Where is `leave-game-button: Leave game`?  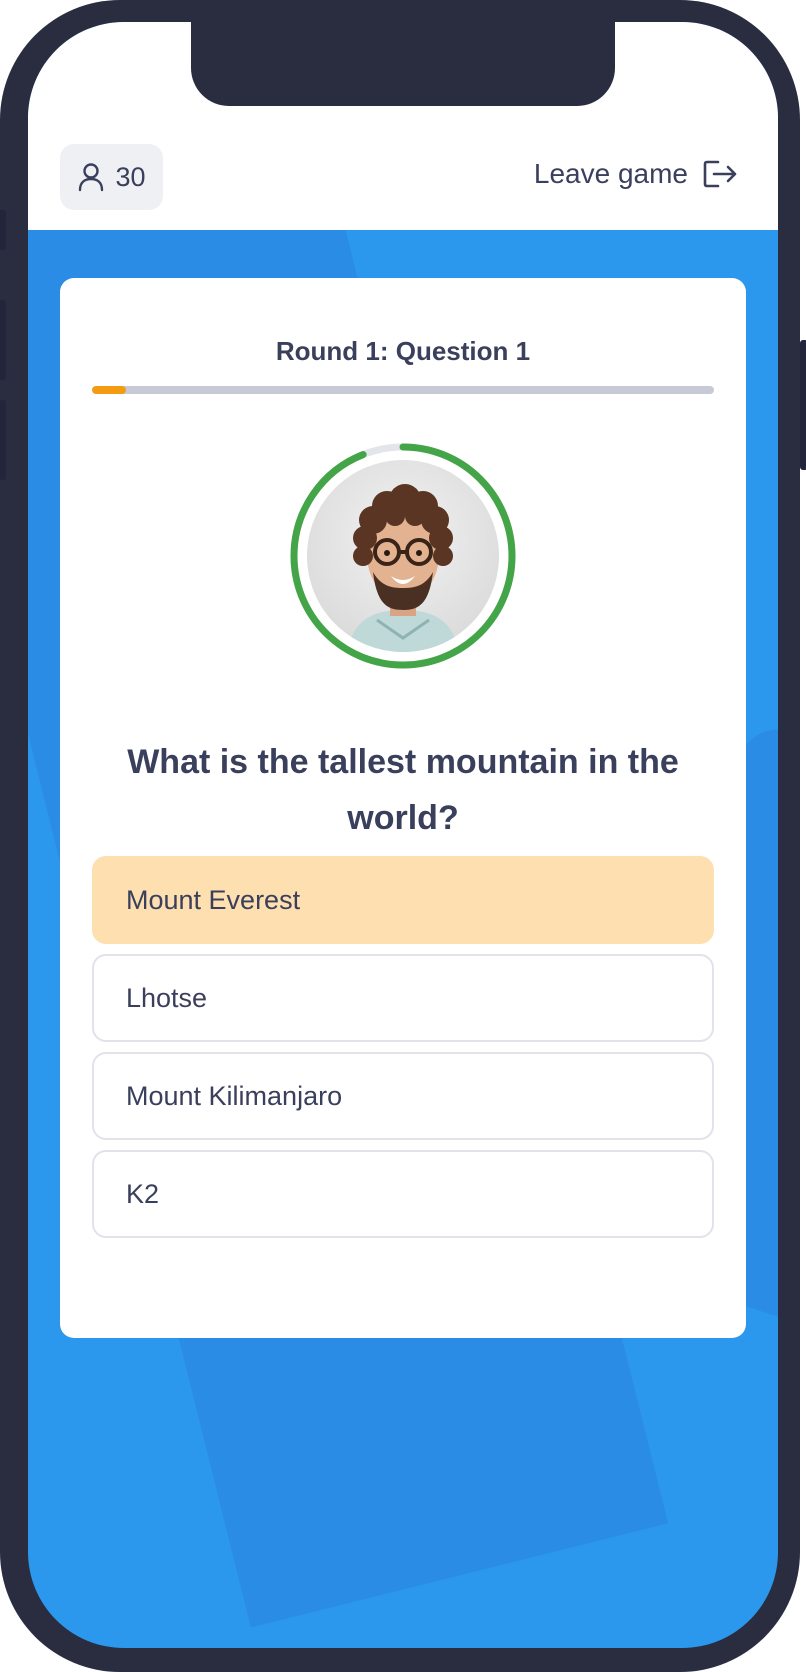 leave-game-button: Leave game is located at coordinates (636, 174).